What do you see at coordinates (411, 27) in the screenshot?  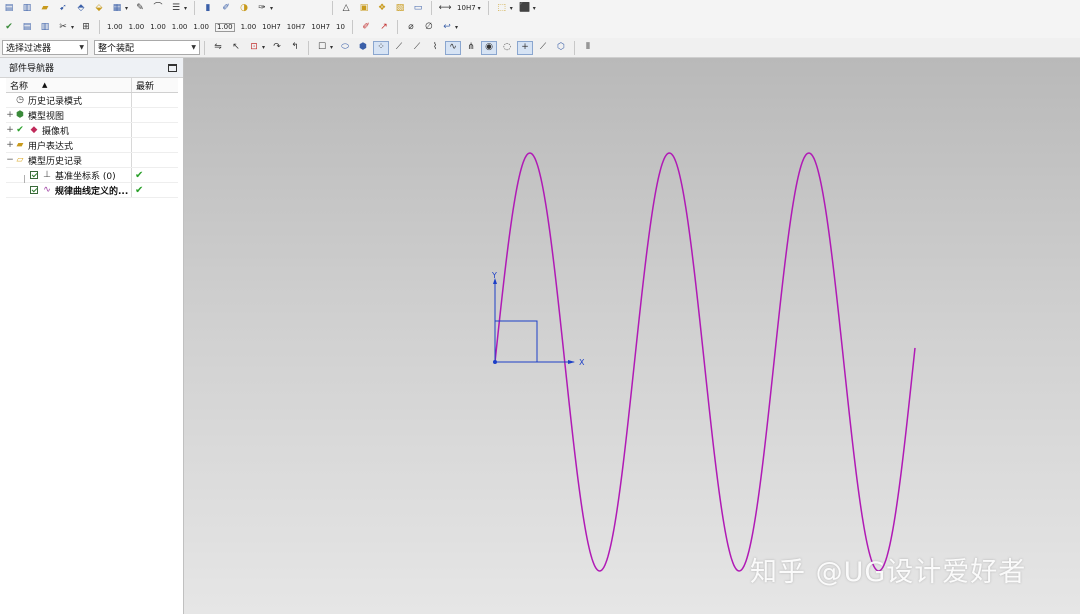 I see `diameter-icon: ⌀` at bounding box center [411, 27].